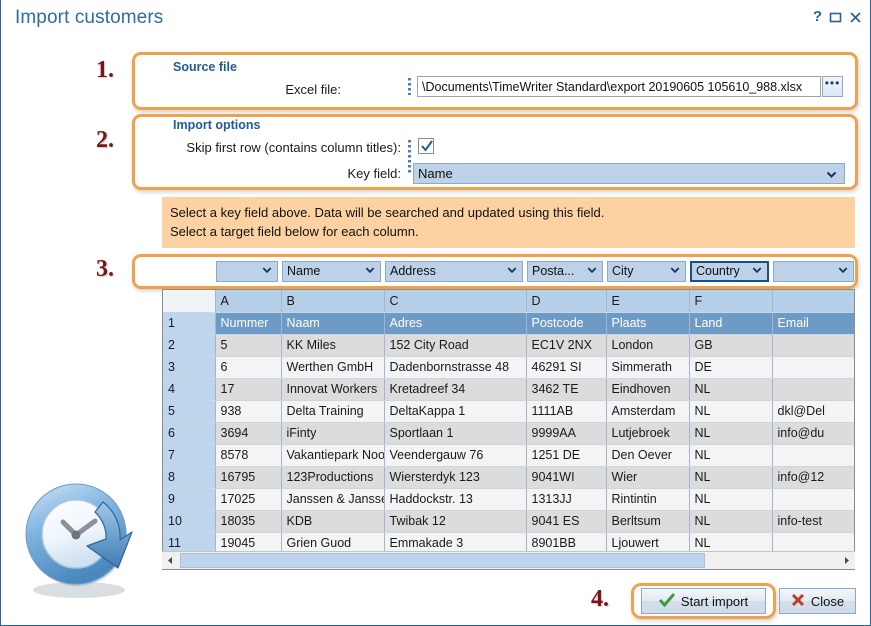 This screenshot has width=871, height=626. I want to click on row-number: 4, so click(189, 389).